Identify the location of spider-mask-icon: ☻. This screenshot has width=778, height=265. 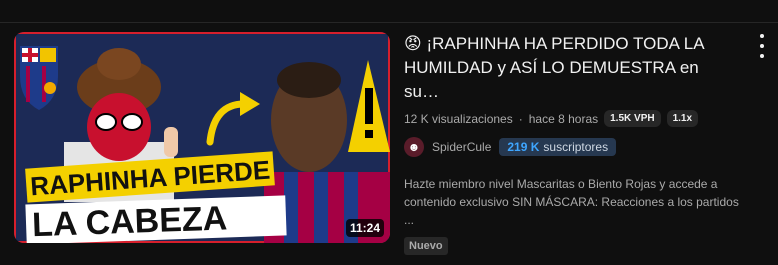
(414, 147).